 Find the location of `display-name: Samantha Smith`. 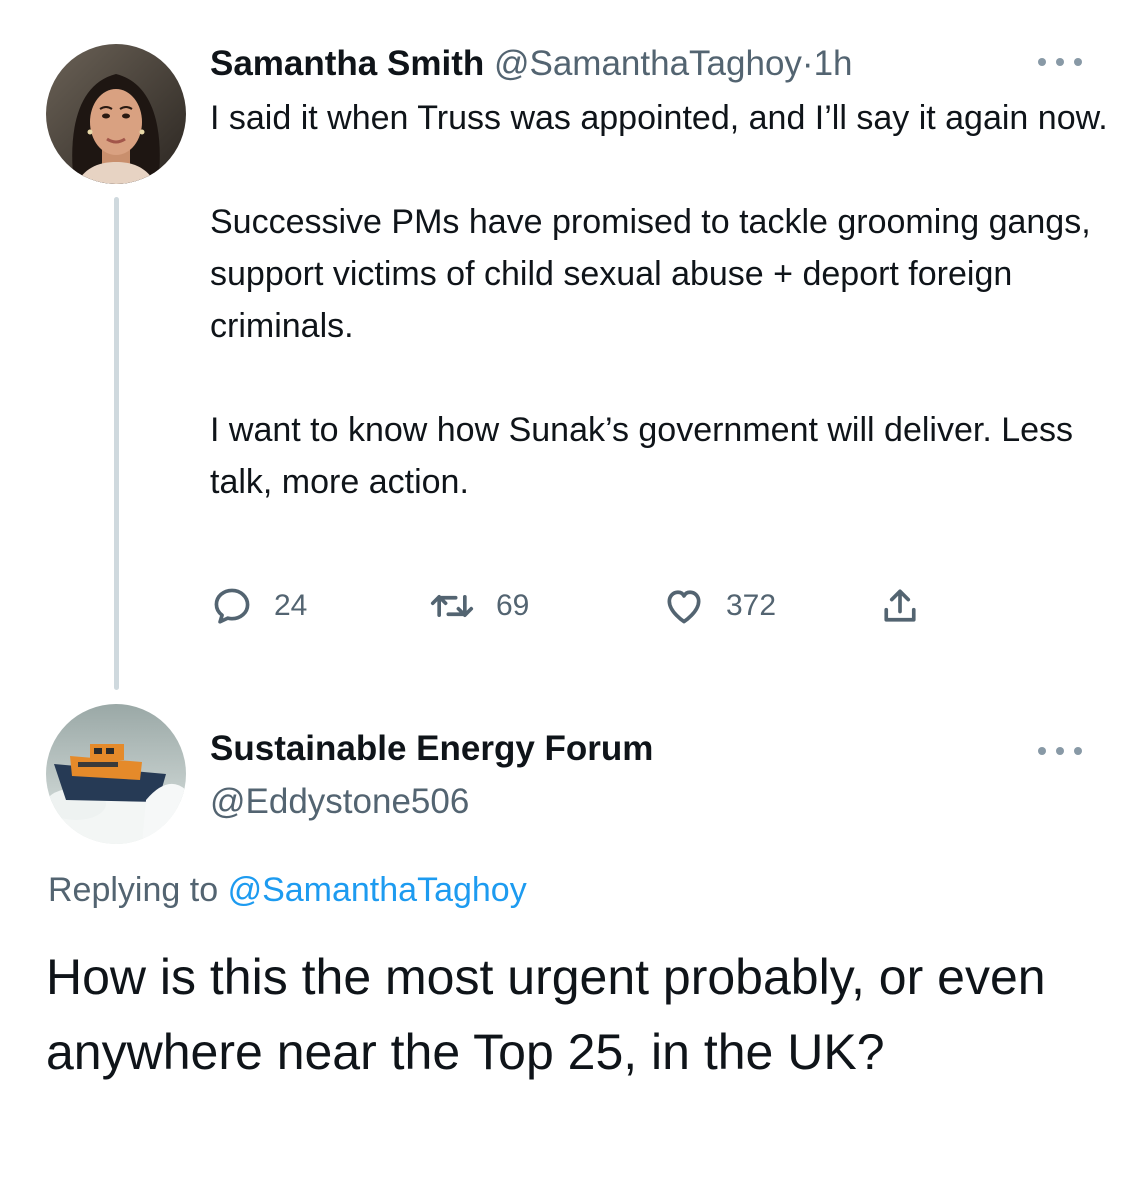

display-name: Samantha Smith is located at coordinates (347, 63).